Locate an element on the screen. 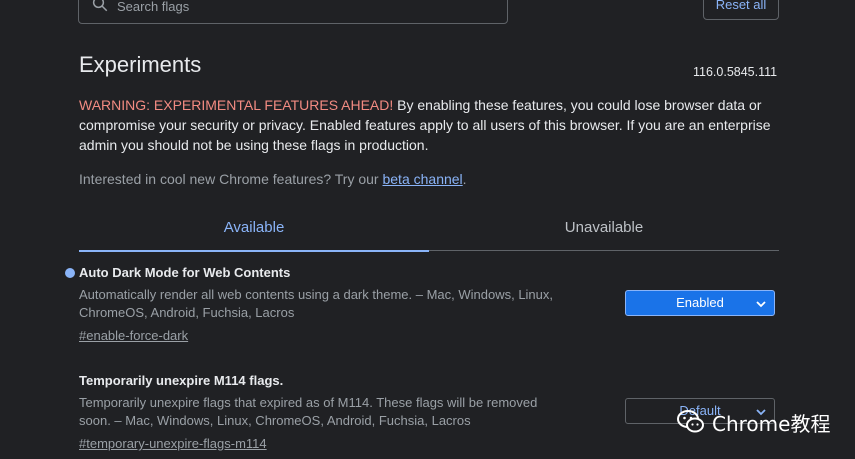 The image size is (855, 459). tab-available: Available is located at coordinates (254, 228).